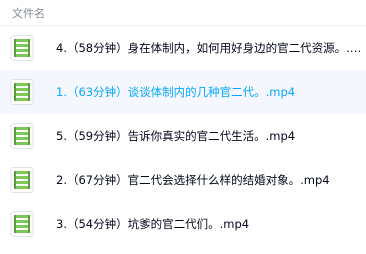 This screenshot has width=366, height=254. What do you see at coordinates (176, 92) in the screenshot?
I see `file-name: 1.（63分钟）谈谈体制内的几种官二代。.mp4` at bounding box center [176, 92].